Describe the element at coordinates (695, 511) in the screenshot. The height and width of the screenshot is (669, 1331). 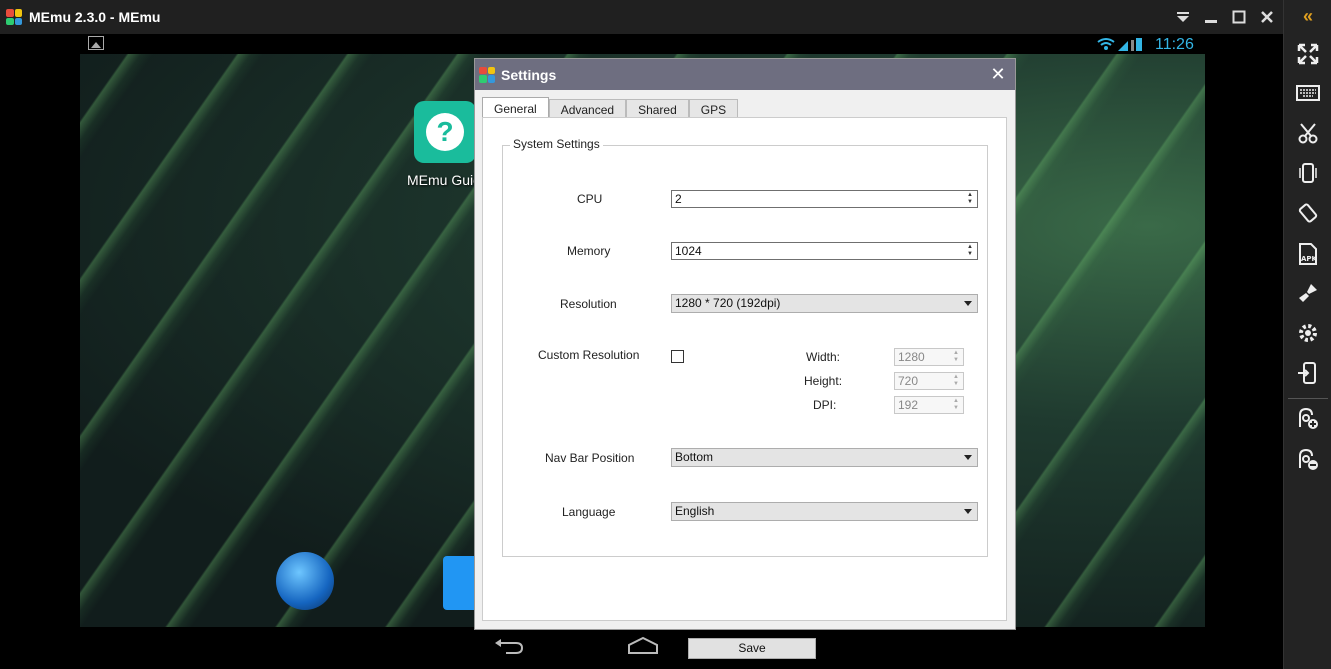
I see `language-value: English` at that location.